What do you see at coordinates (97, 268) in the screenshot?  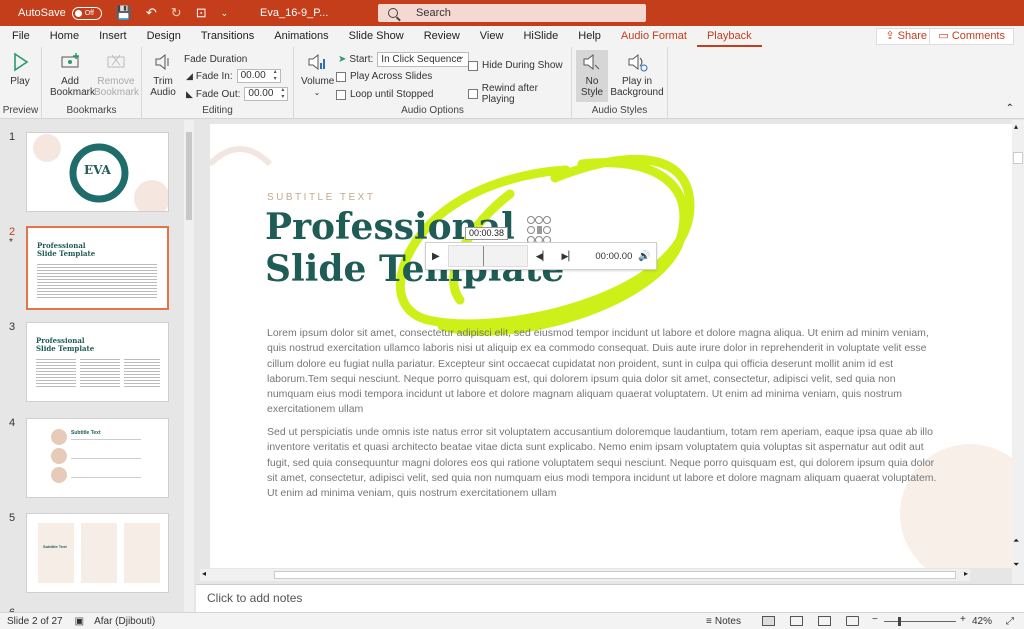 I see `slide-thumbnail-2: Professional Slide Template` at bounding box center [97, 268].